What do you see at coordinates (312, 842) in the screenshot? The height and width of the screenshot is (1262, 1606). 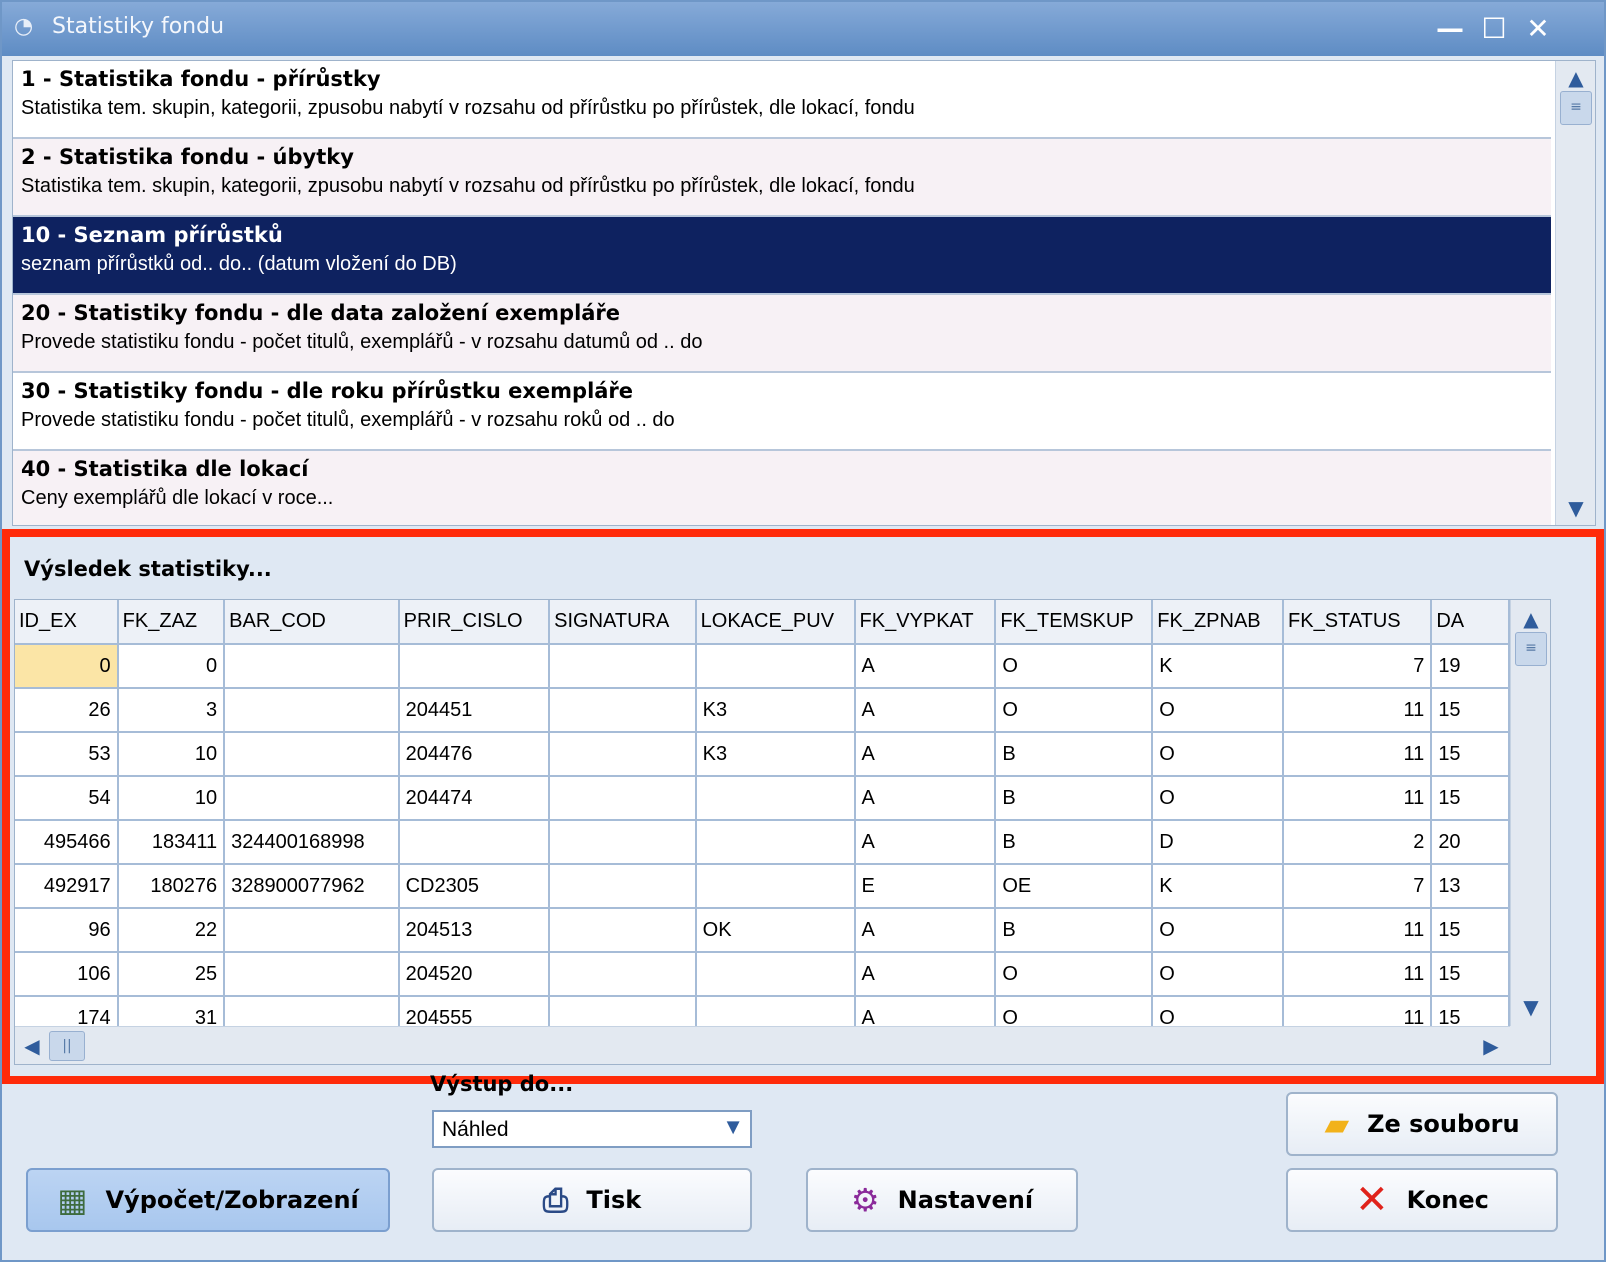 I see `table-cell: 324400168998` at bounding box center [312, 842].